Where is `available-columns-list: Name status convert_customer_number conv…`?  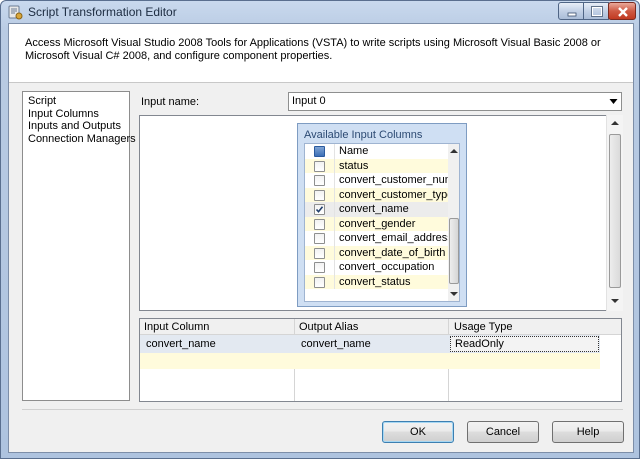 available-columns-list: Name status convert_customer_number conv… is located at coordinates (382, 222).